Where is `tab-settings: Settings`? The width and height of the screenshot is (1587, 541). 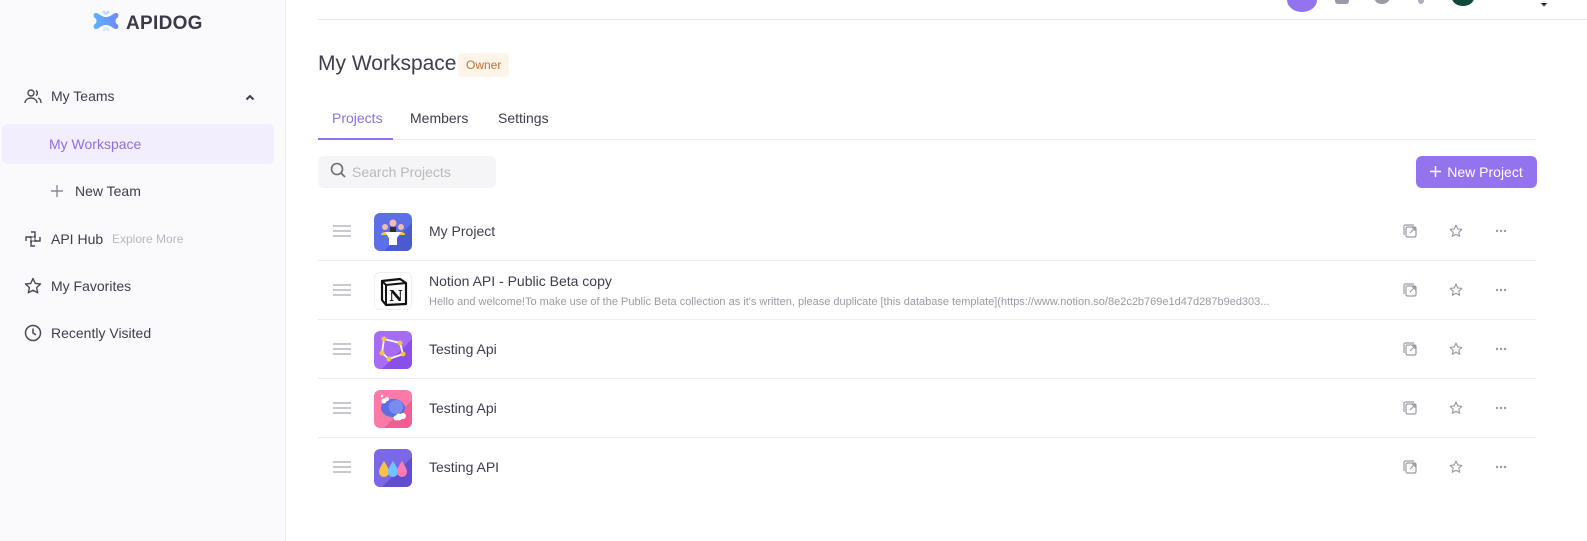
tab-settings: Settings is located at coordinates (523, 118).